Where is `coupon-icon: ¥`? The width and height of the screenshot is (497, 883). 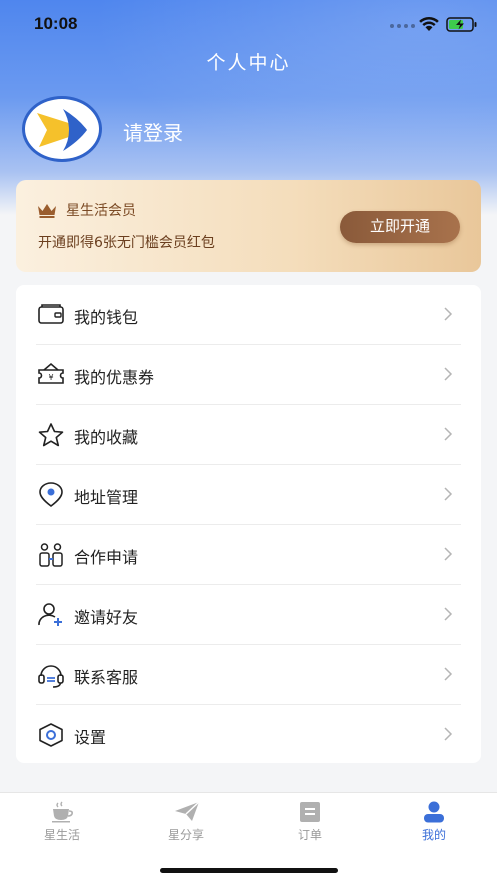 coupon-icon: ¥ is located at coordinates (51, 373).